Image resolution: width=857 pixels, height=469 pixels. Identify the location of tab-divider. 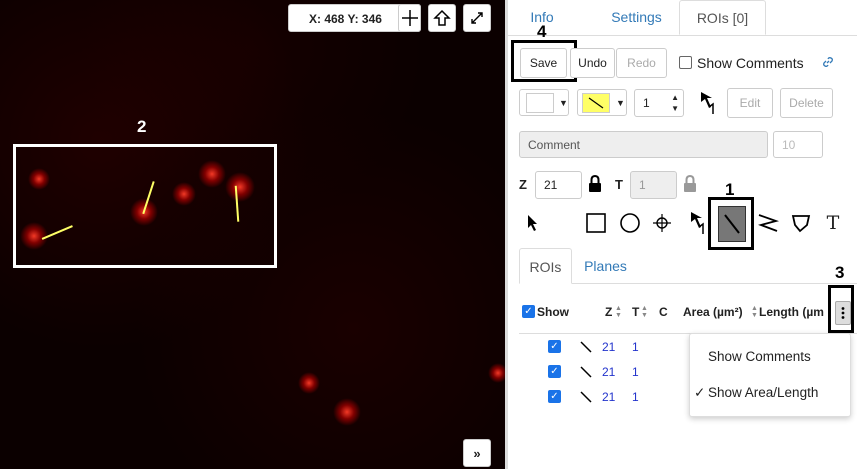
(682, 35).